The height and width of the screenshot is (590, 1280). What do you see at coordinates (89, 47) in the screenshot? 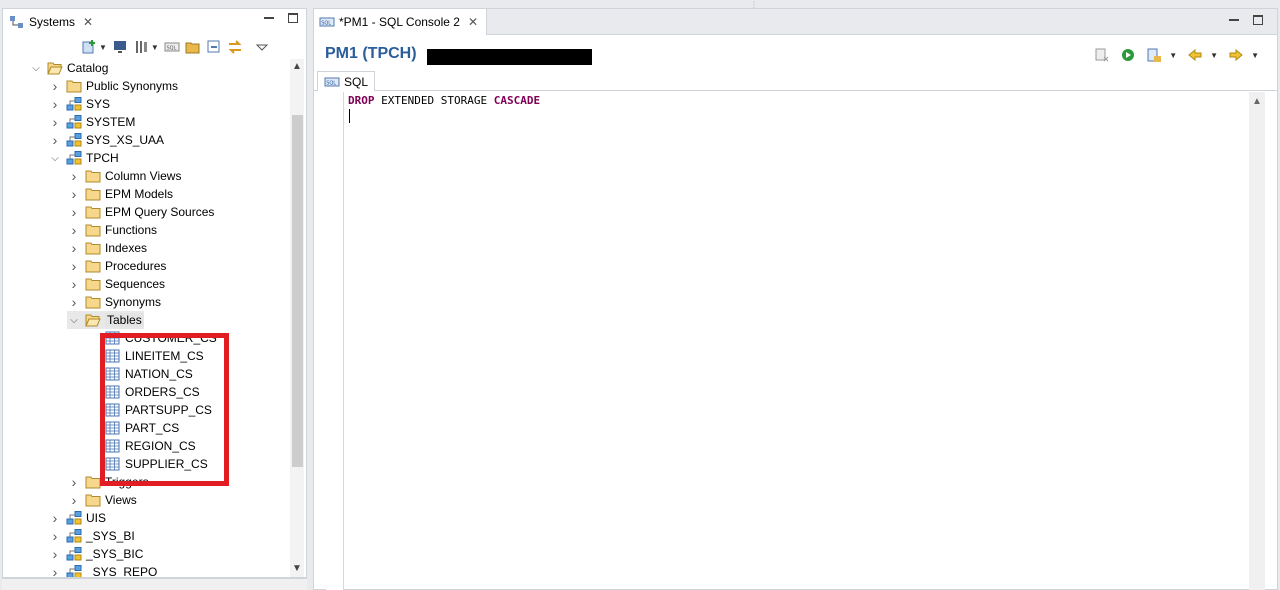
I see `add-system-icon` at bounding box center [89, 47].